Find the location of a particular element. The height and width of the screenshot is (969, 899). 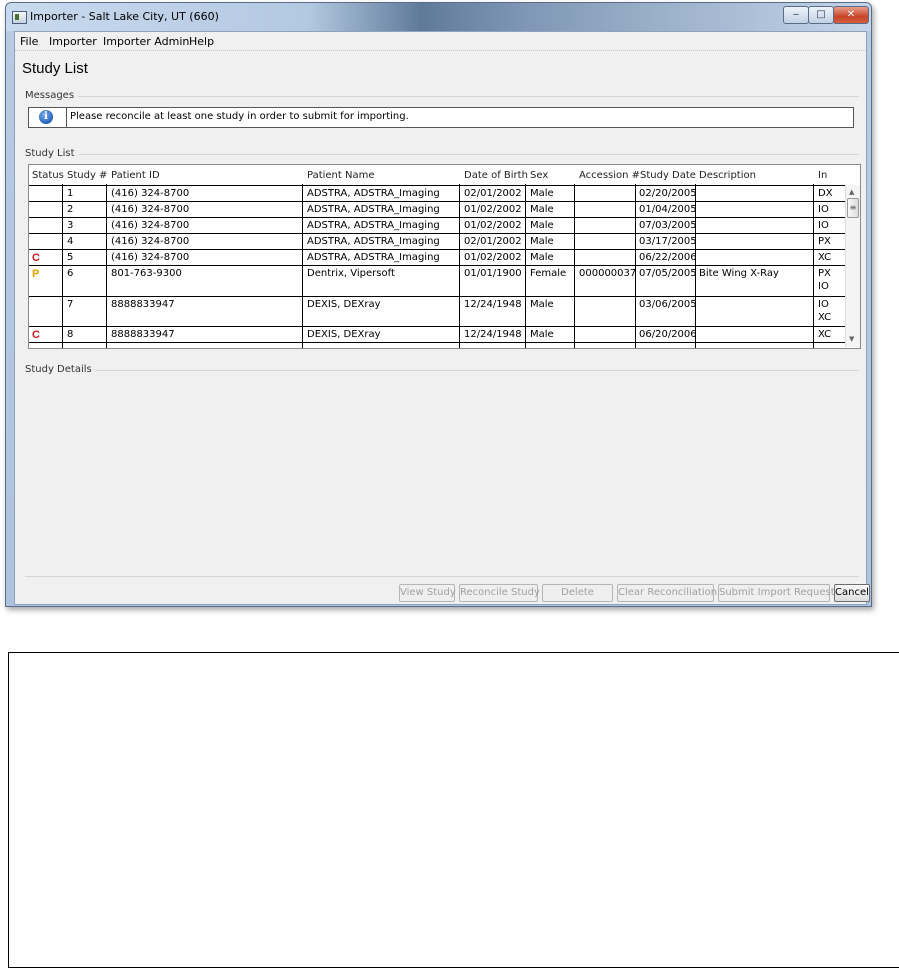

cell-in: XC is located at coordinates (825, 257).